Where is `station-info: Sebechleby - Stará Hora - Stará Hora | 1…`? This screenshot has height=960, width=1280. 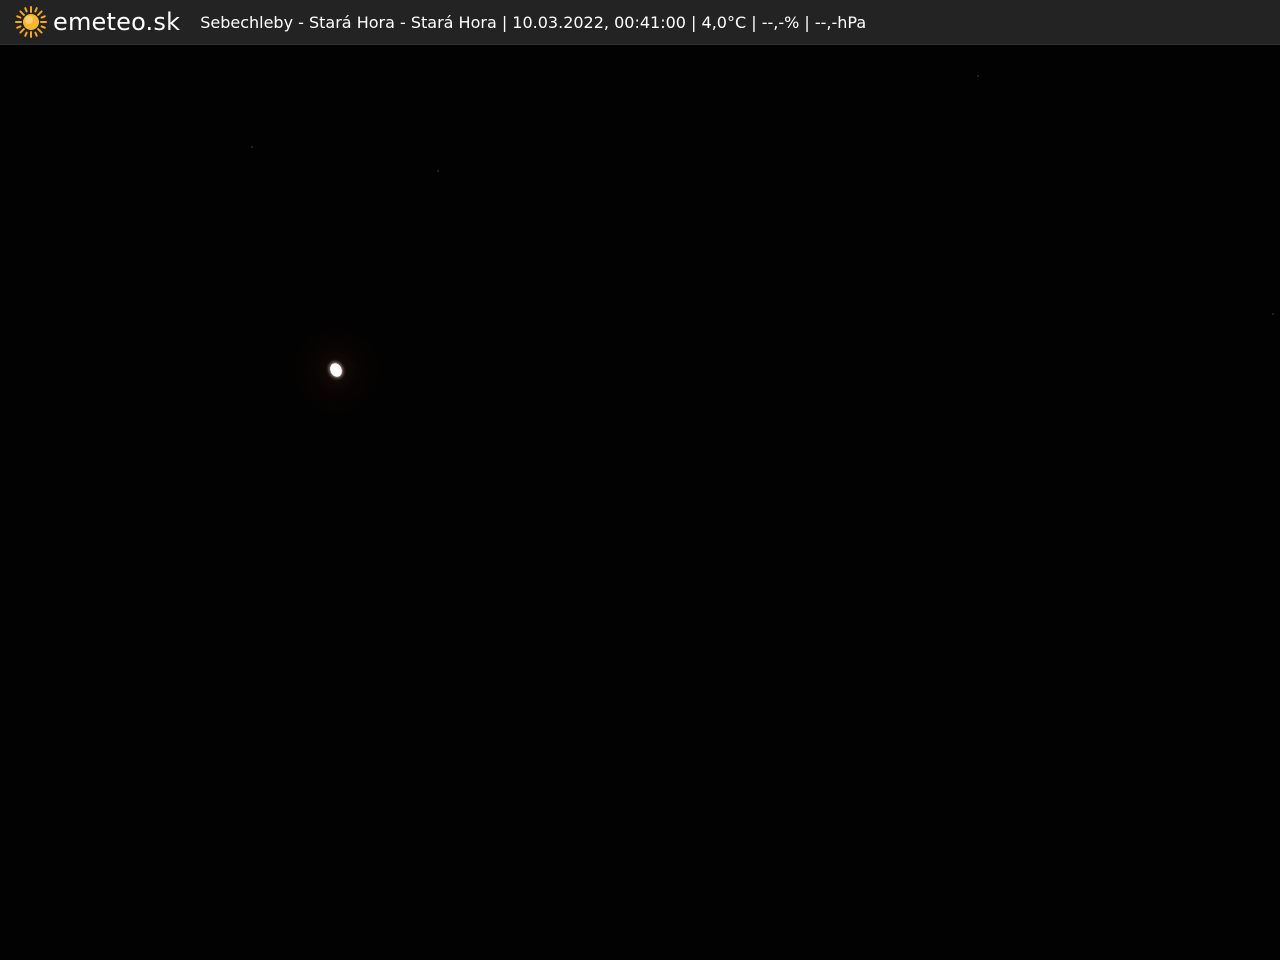
station-info: Sebechleby - Stará Hora - Stará Hora | 1… is located at coordinates (533, 22).